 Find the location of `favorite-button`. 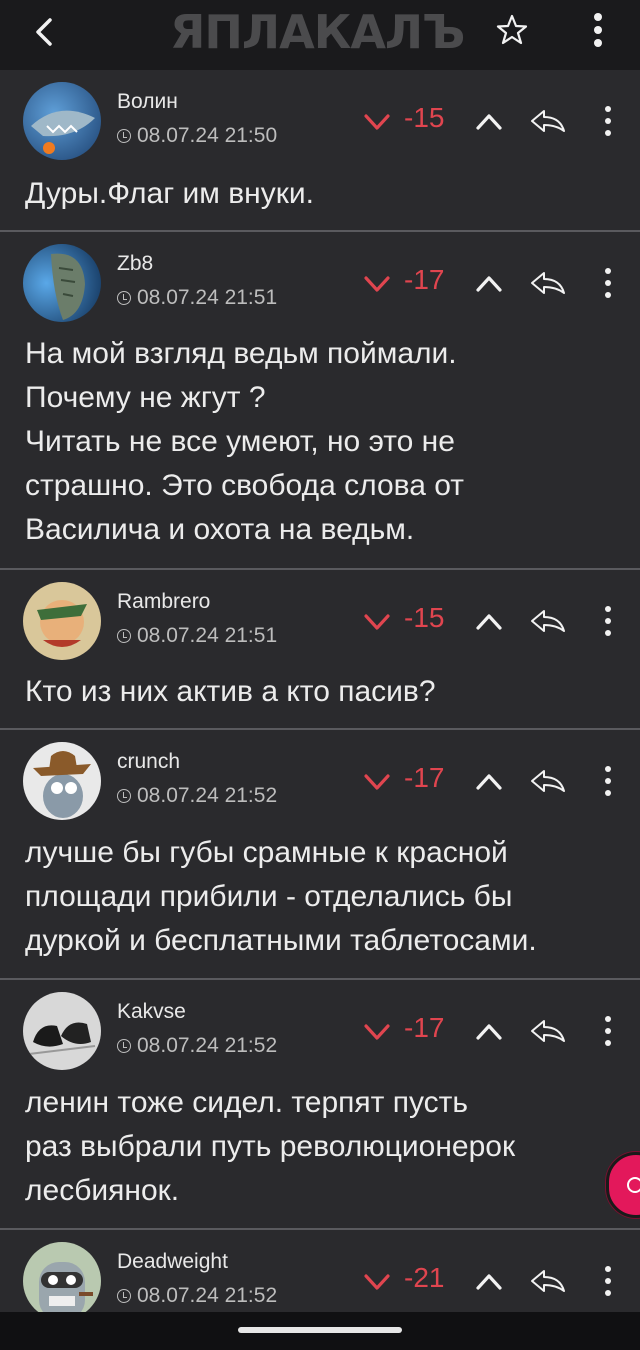

favorite-button is located at coordinates (512, 30).